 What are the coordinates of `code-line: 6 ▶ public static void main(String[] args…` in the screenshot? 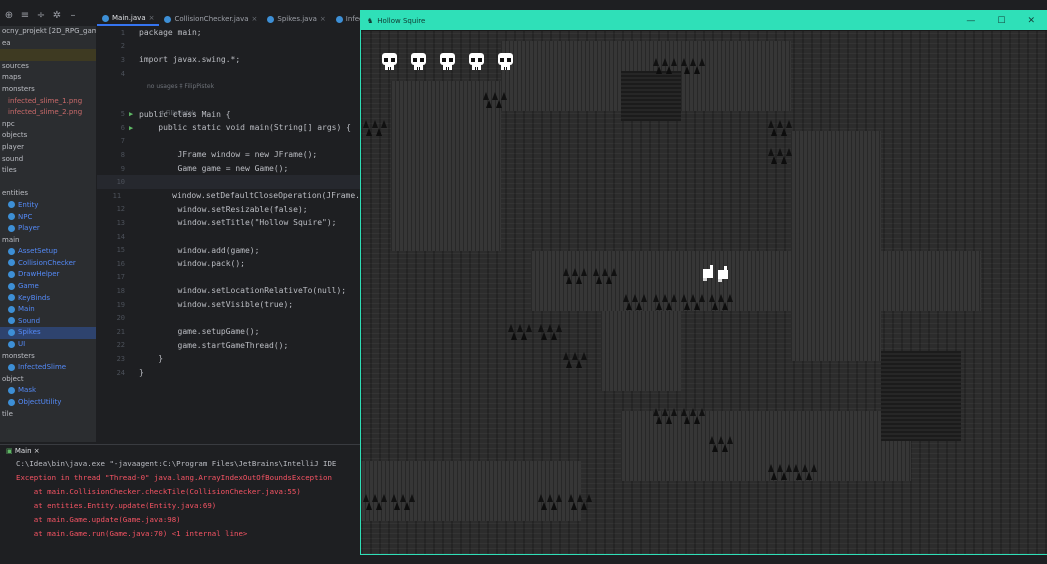 It's located at (228, 128).